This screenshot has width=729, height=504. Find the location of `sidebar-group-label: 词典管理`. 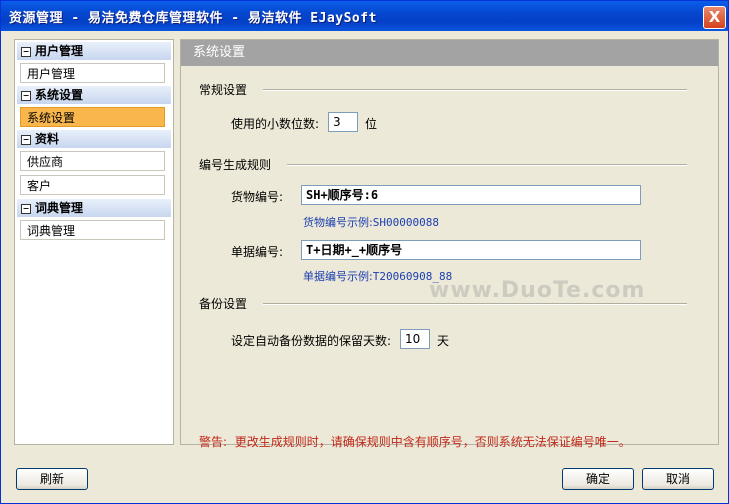

sidebar-group-label: 词典管理 is located at coordinates (59, 208).